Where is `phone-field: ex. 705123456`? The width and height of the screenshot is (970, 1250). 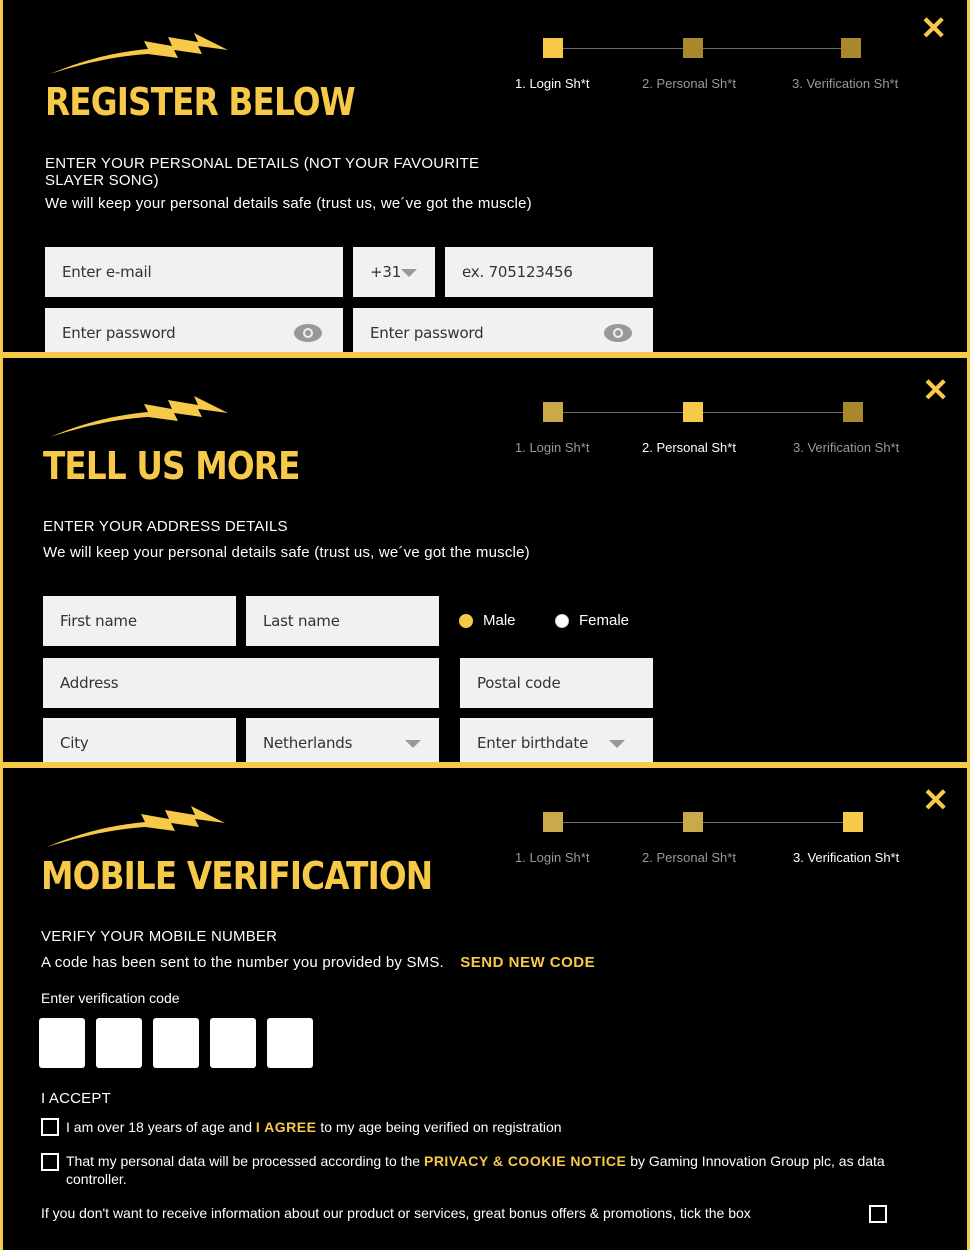 phone-field: ex. 705123456 is located at coordinates (549, 272).